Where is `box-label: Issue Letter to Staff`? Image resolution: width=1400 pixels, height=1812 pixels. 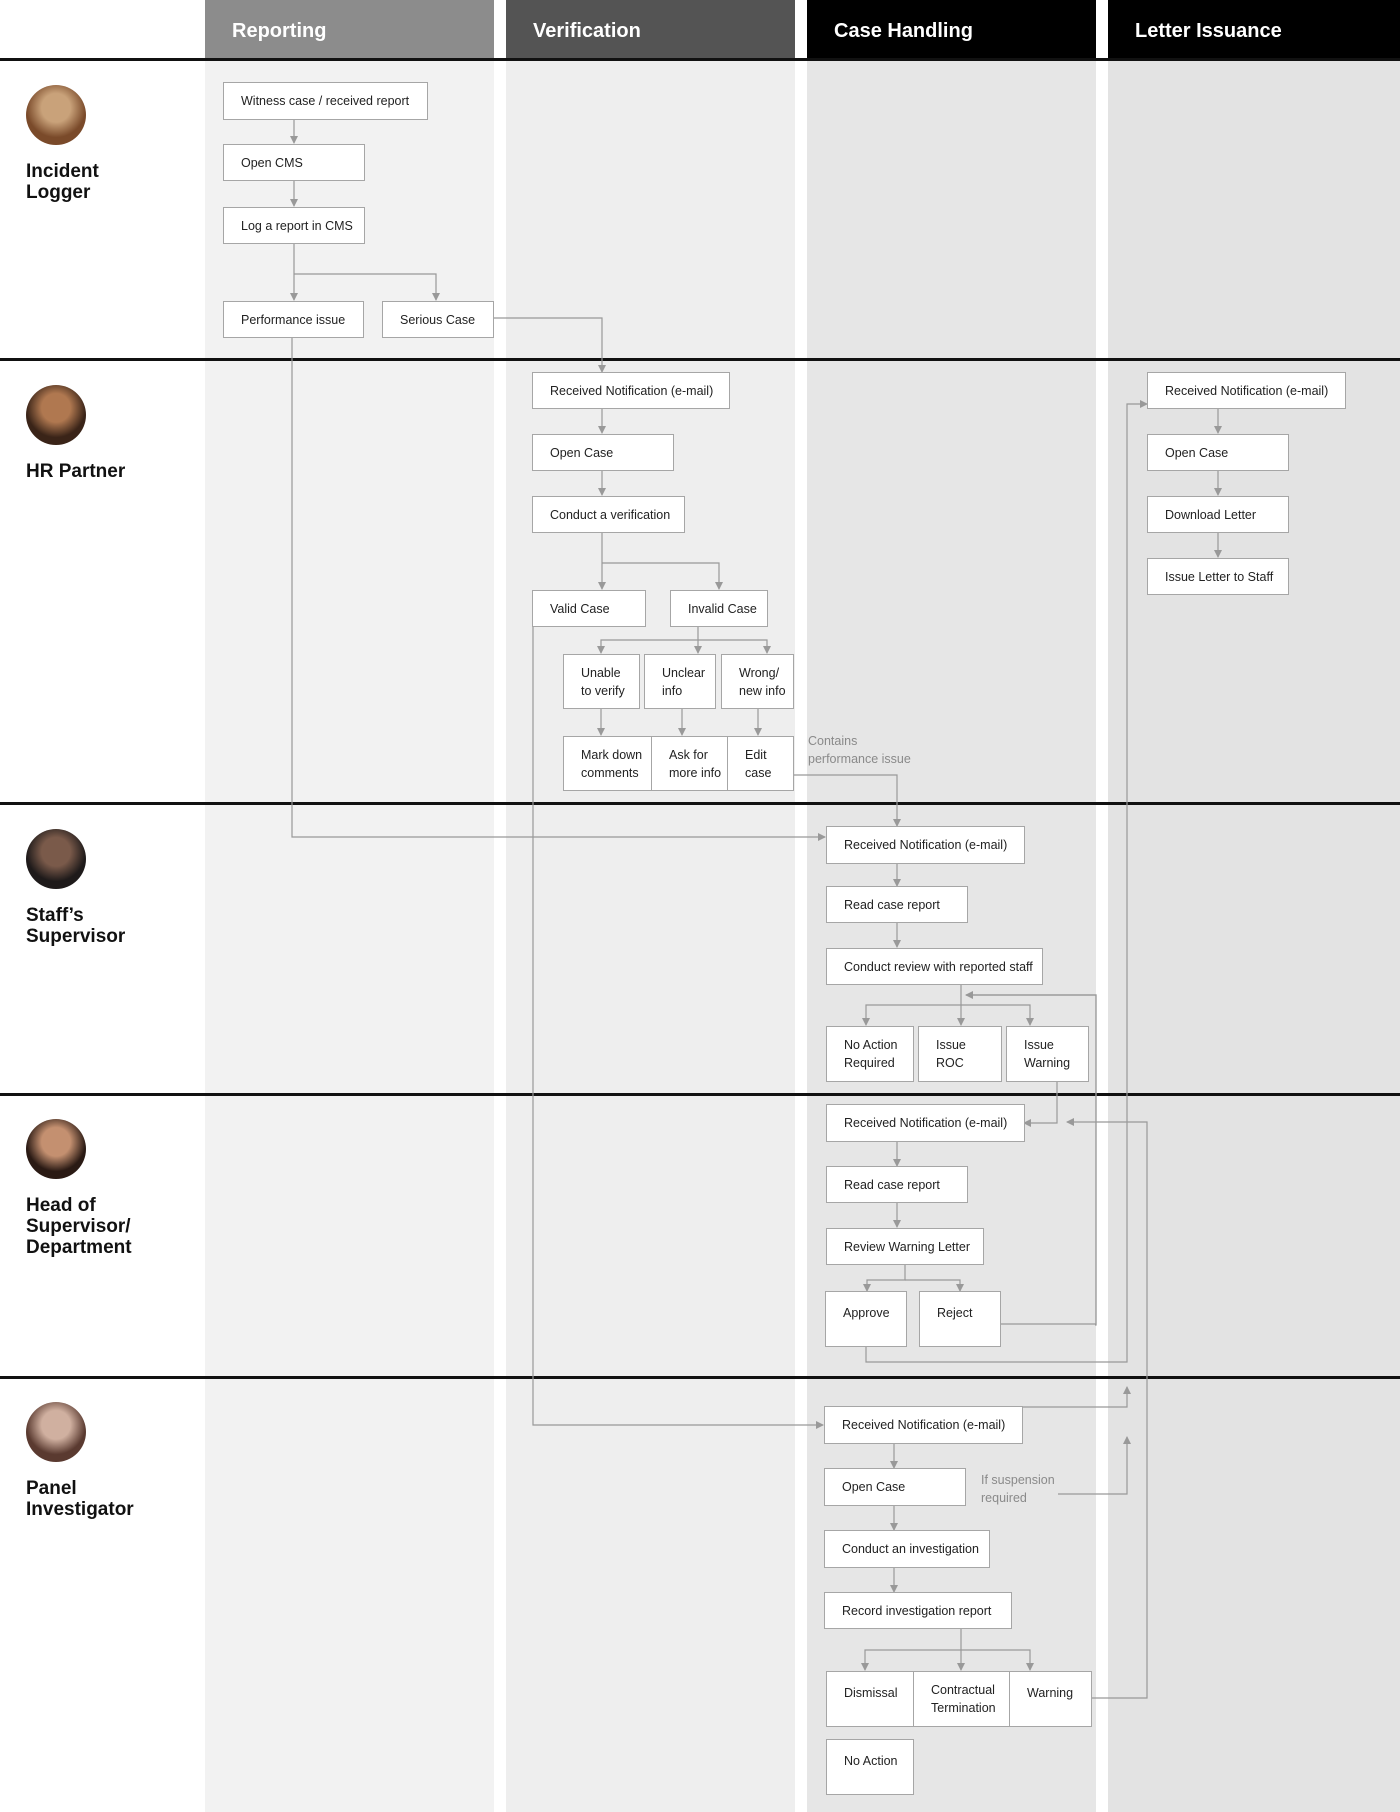
box-label: Issue Letter to Staff is located at coordinates (1219, 576).